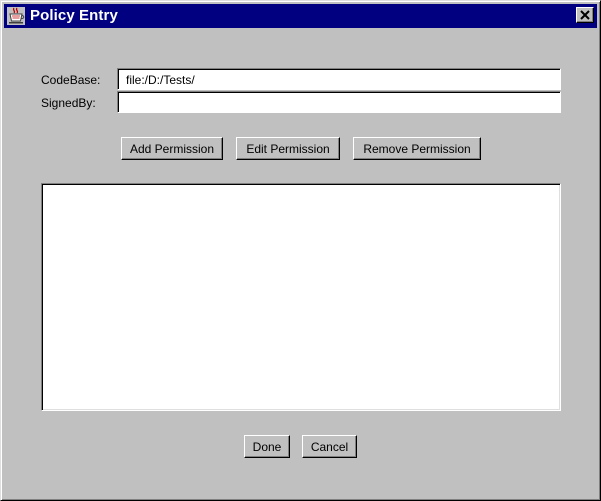 This screenshot has height=501, width=601. Describe the element at coordinates (16, 16) in the screenshot. I see `java-coffee-cup-icon` at that location.